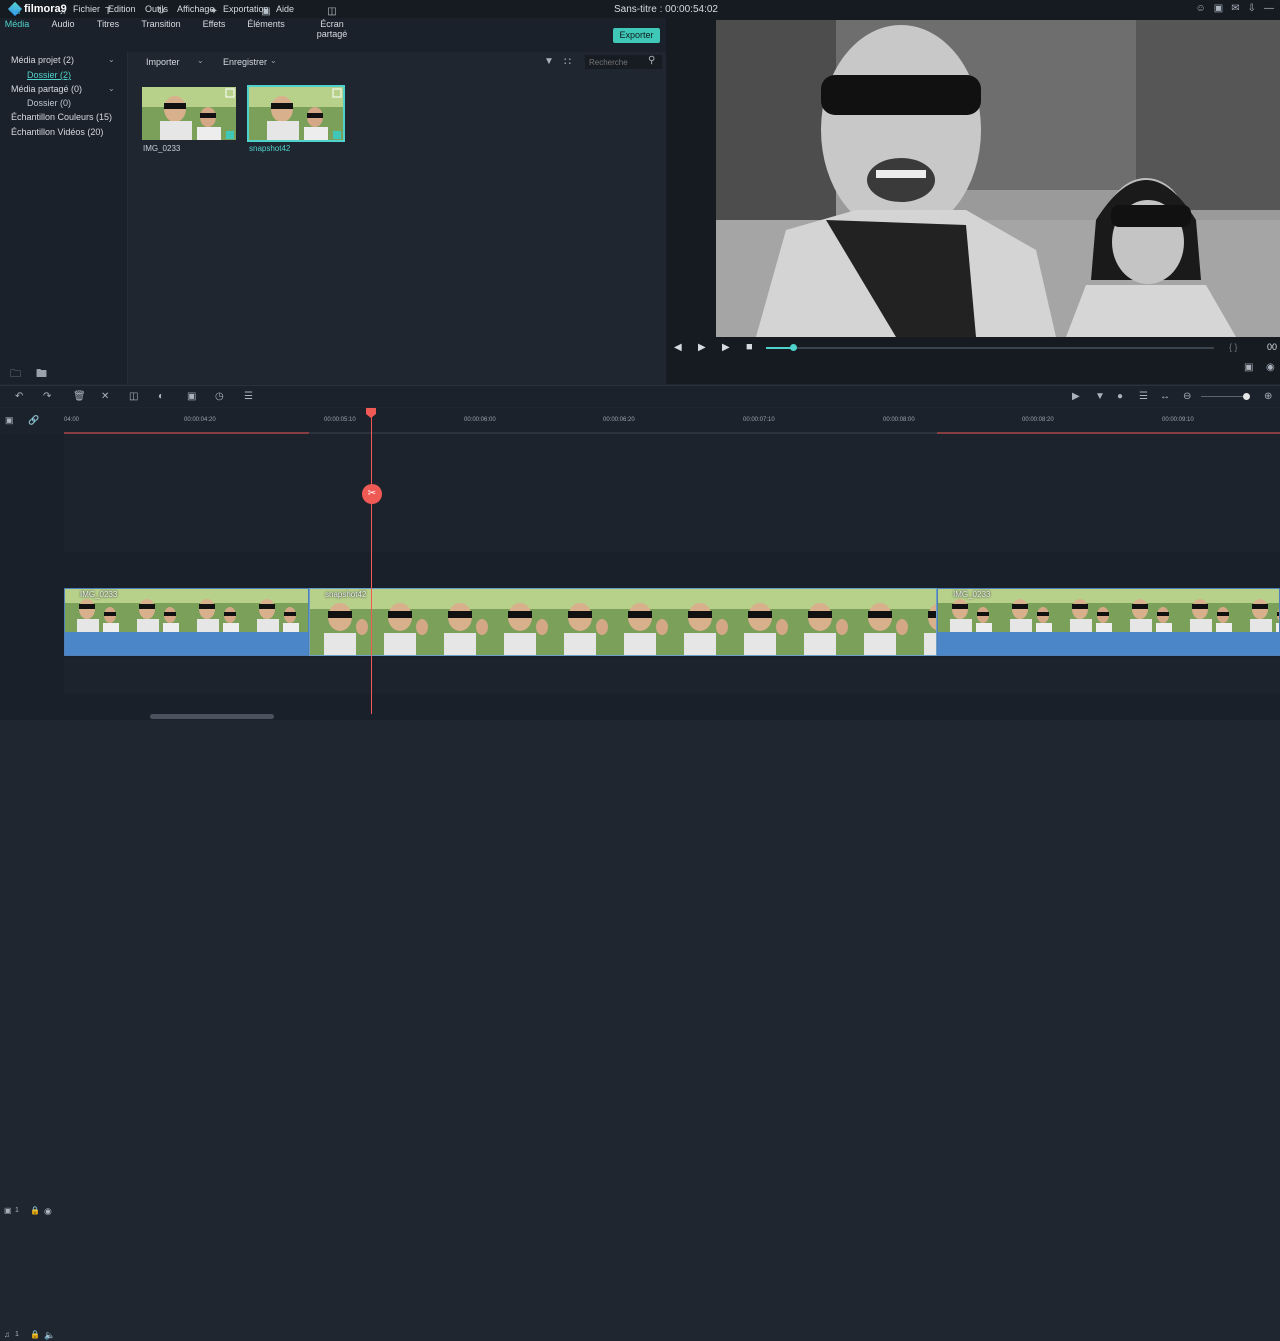  Describe the element at coordinates (48, 1211) in the screenshot. I see `eye-icon: ◉` at that location.